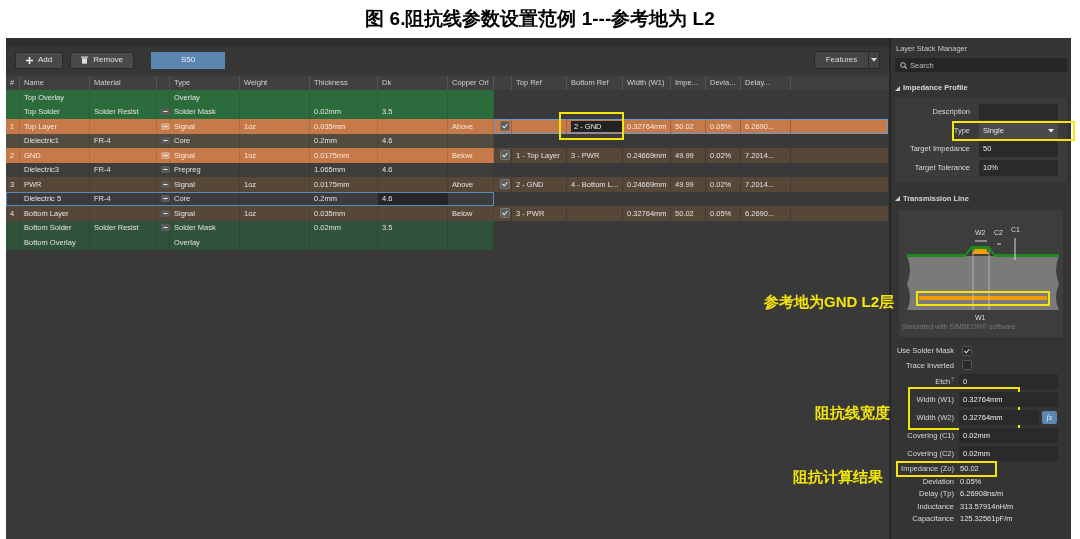 The image size is (1080, 539). What do you see at coordinates (838, 477) in the screenshot?
I see `annotation-label: 阻抗计算结果` at bounding box center [838, 477].